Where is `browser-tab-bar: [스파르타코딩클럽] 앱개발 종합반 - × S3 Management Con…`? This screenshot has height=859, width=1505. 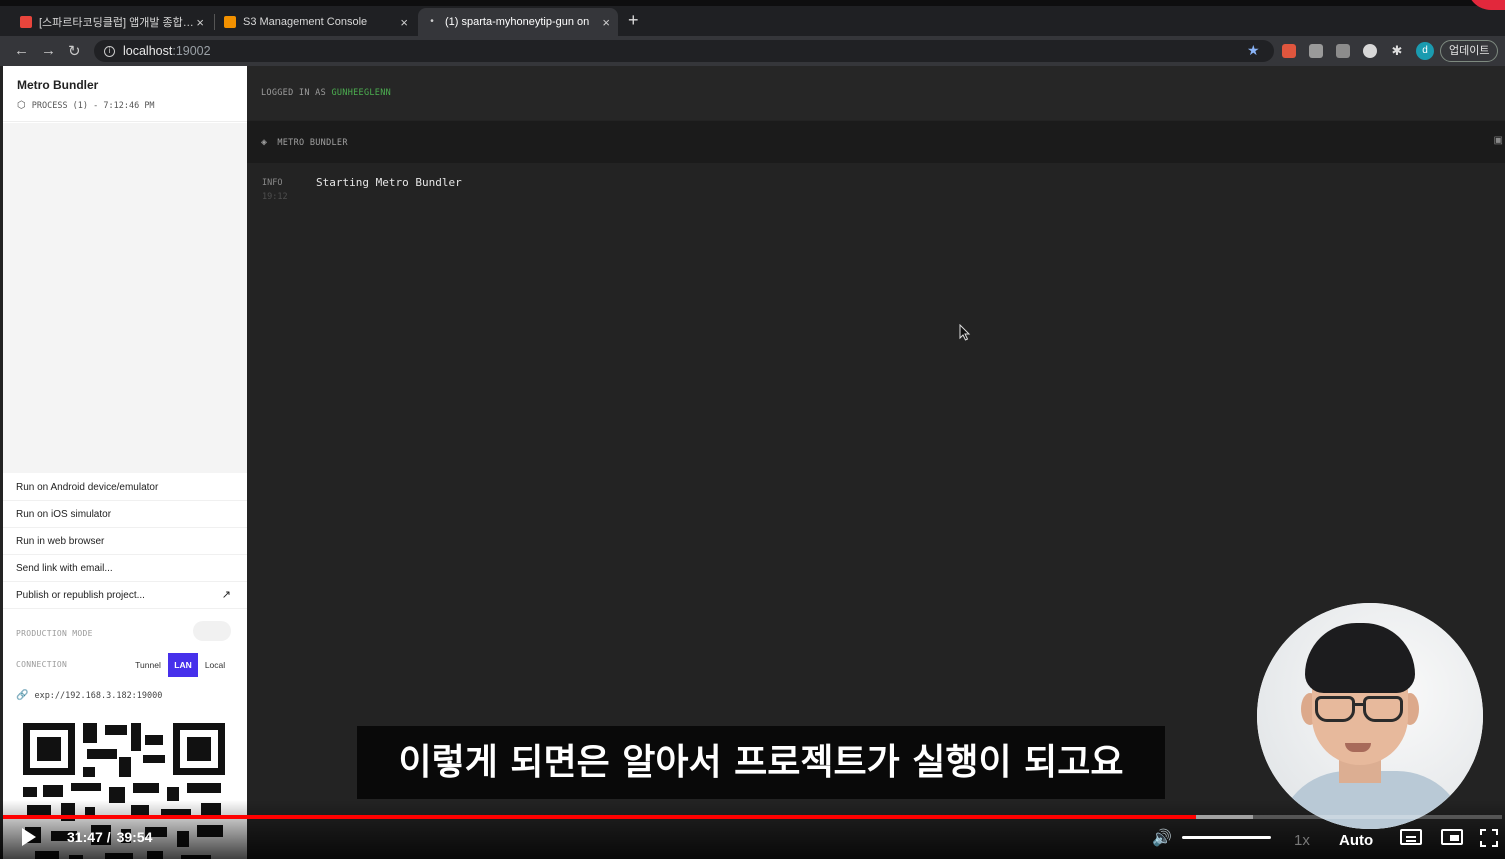
browser-tab-bar: [스파르타코딩클럽] 앱개발 종합반 - × S3 Management Con… is located at coordinates (752, 18).